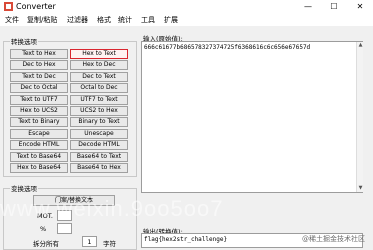 The width and height of the screenshot is (373, 250). What do you see at coordinates (39, 133) in the screenshot?
I see `escape-button: Escape` at bounding box center [39, 133].